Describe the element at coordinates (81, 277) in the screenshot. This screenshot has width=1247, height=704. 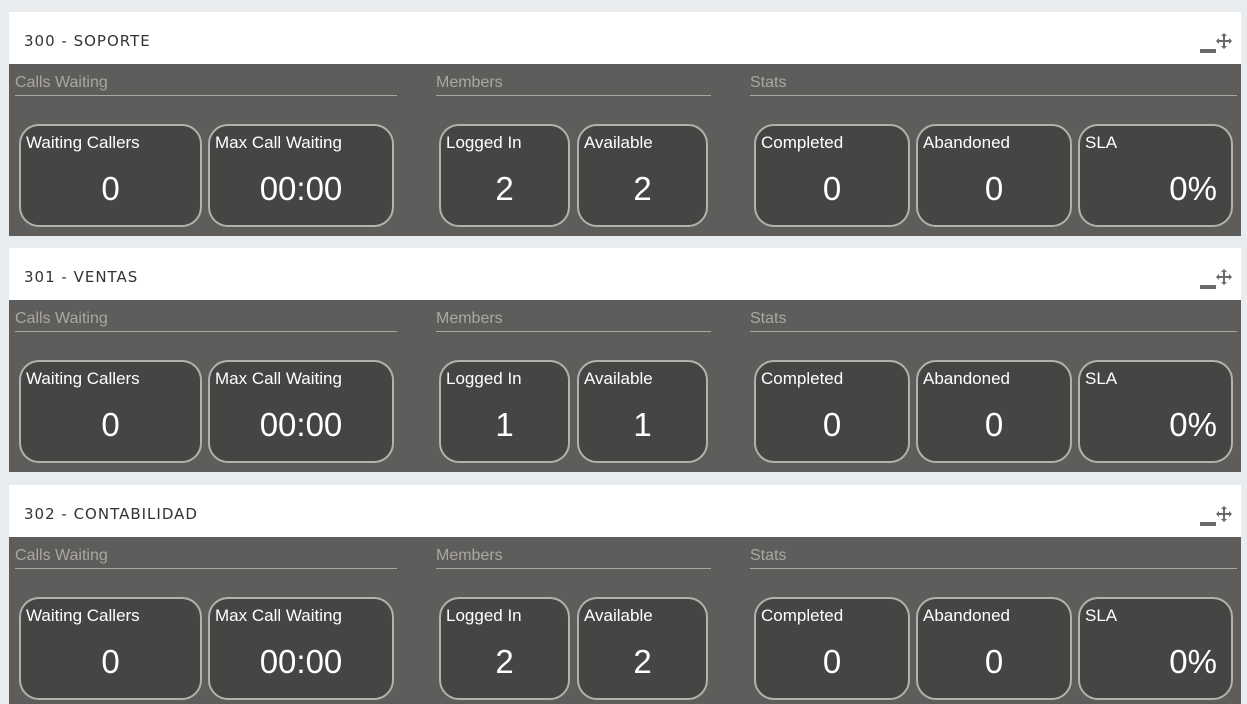
I see `panel-title: 301 - VENTAS` at that location.